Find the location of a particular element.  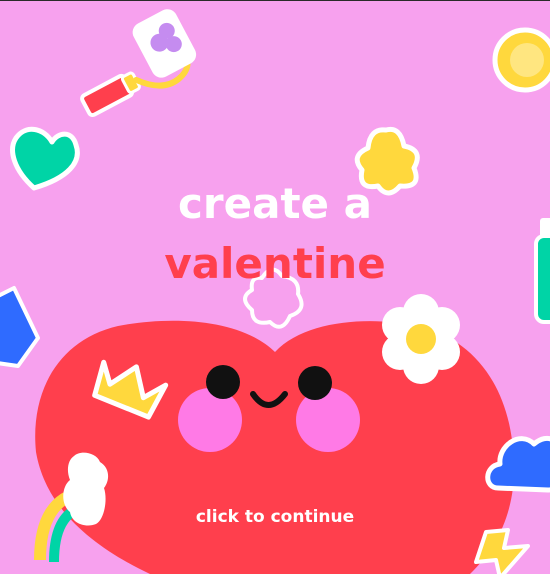

right-eye is located at coordinates (315, 383).